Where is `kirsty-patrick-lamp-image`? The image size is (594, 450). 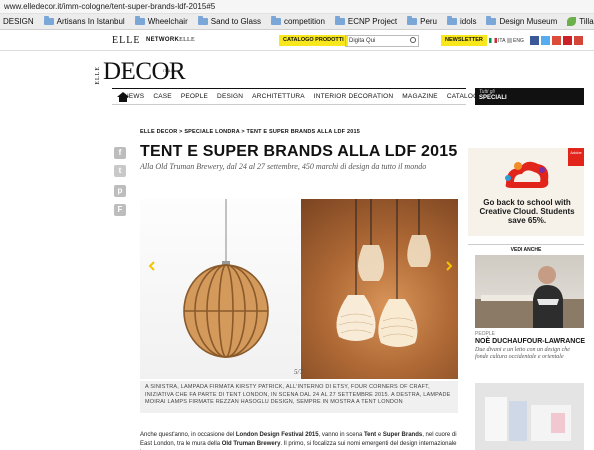
kirsty-patrick-lamp-image is located at coordinates (220, 289).